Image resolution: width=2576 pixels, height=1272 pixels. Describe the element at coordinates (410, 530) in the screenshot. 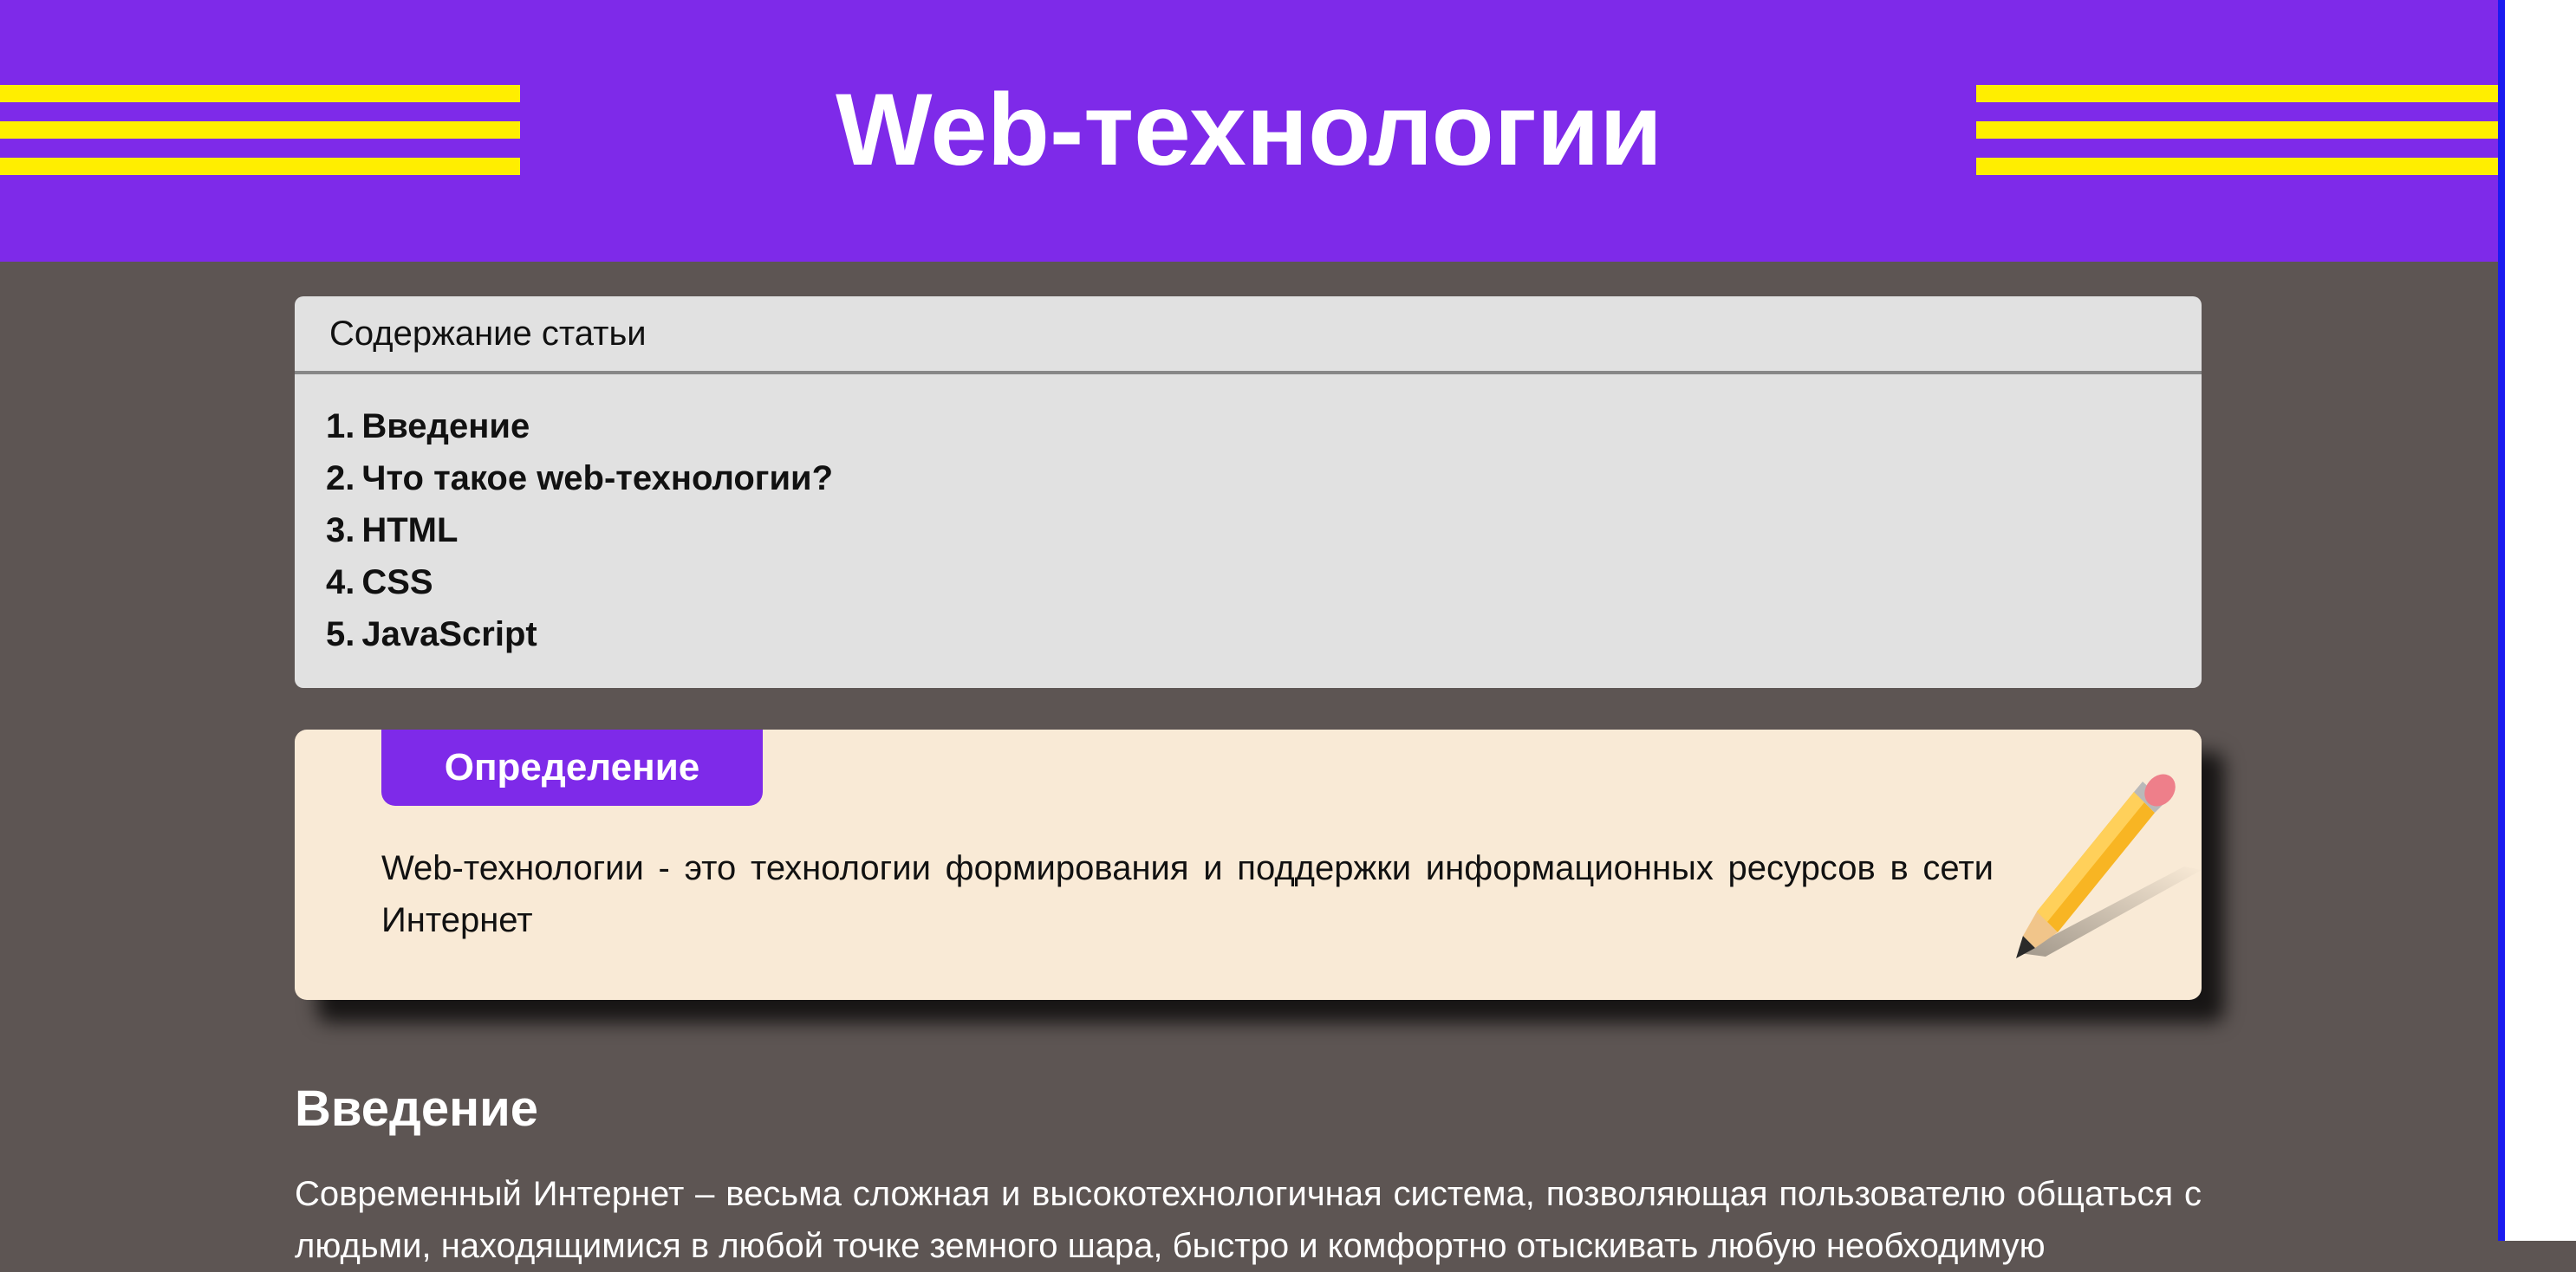

I see `toc-item-label: HTML` at that location.